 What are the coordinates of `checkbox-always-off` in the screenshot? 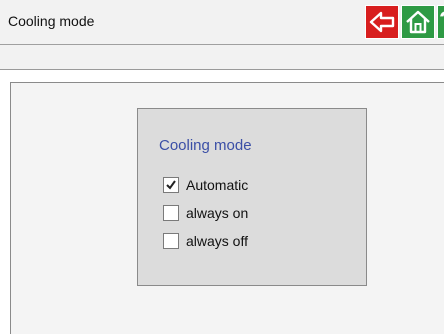 It's located at (171, 241).